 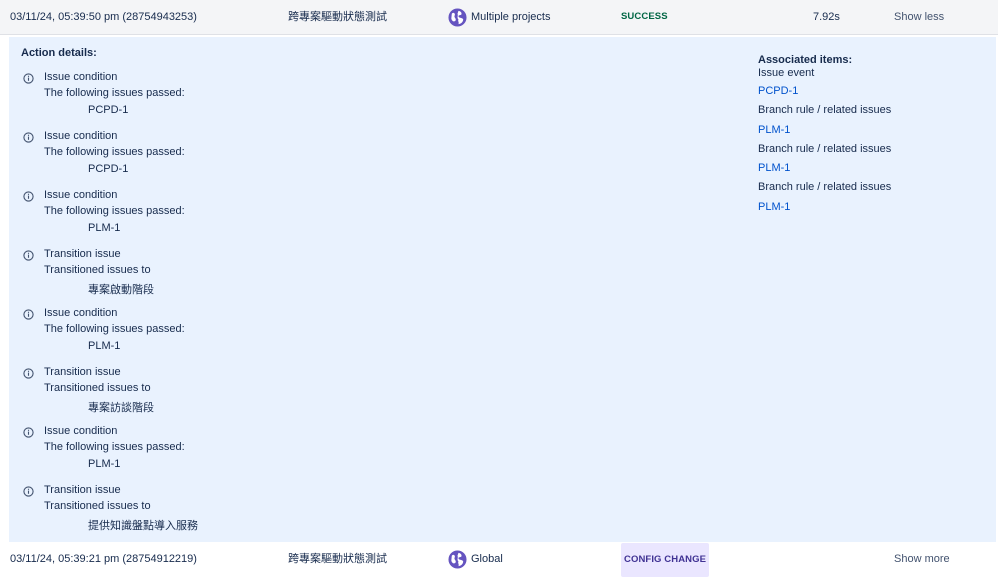 What do you see at coordinates (786, 73) in the screenshot?
I see `assoc-label: Issue event` at bounding box center [786, 73].